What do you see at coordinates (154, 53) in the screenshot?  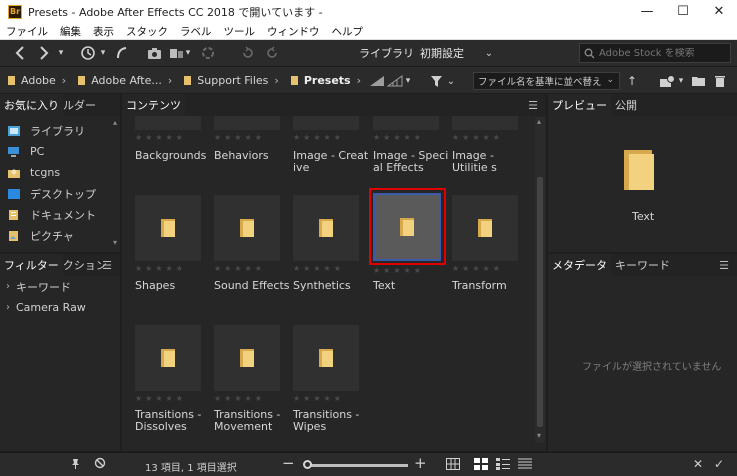 I see `camera-icon` at bounding box center [154, 53].